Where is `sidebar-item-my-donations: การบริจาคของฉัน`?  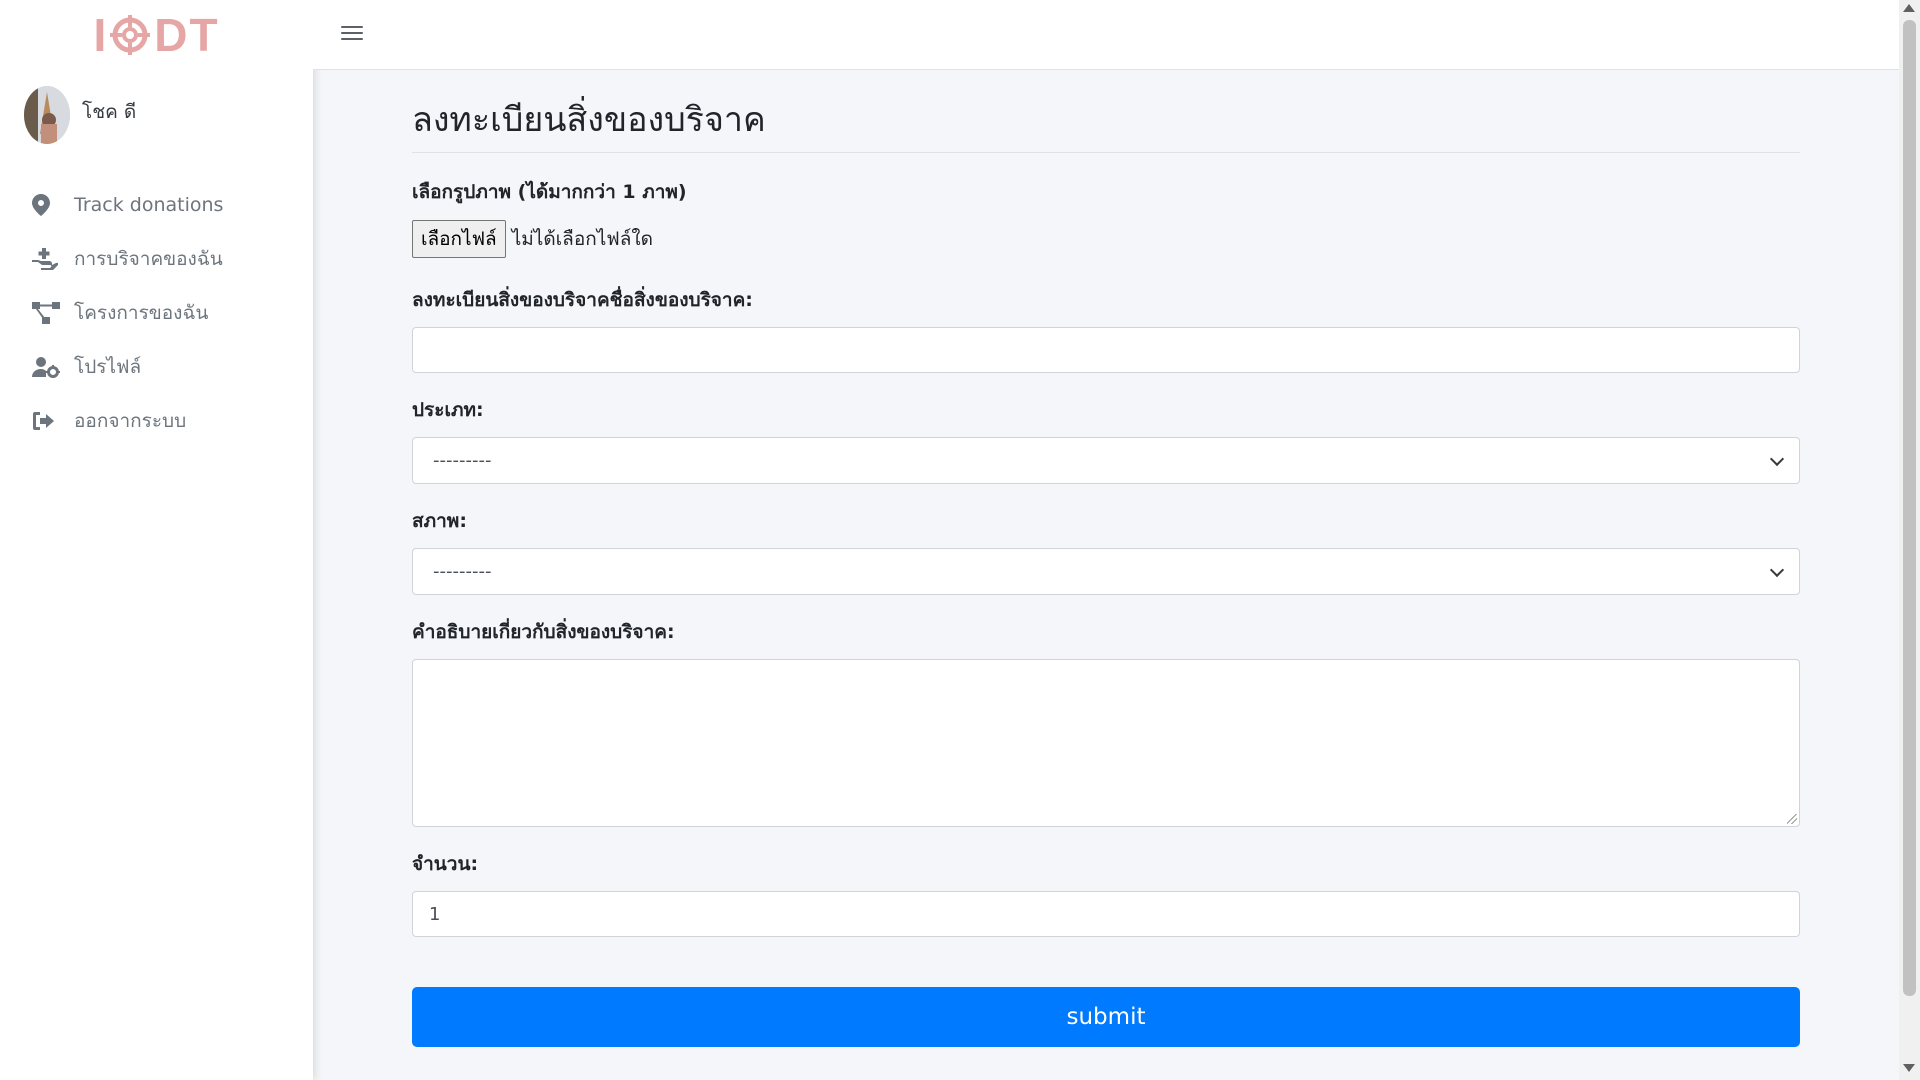
sidebar-item-my-donations: การบริจาคของฉัน is located at coordinates (156, 259).